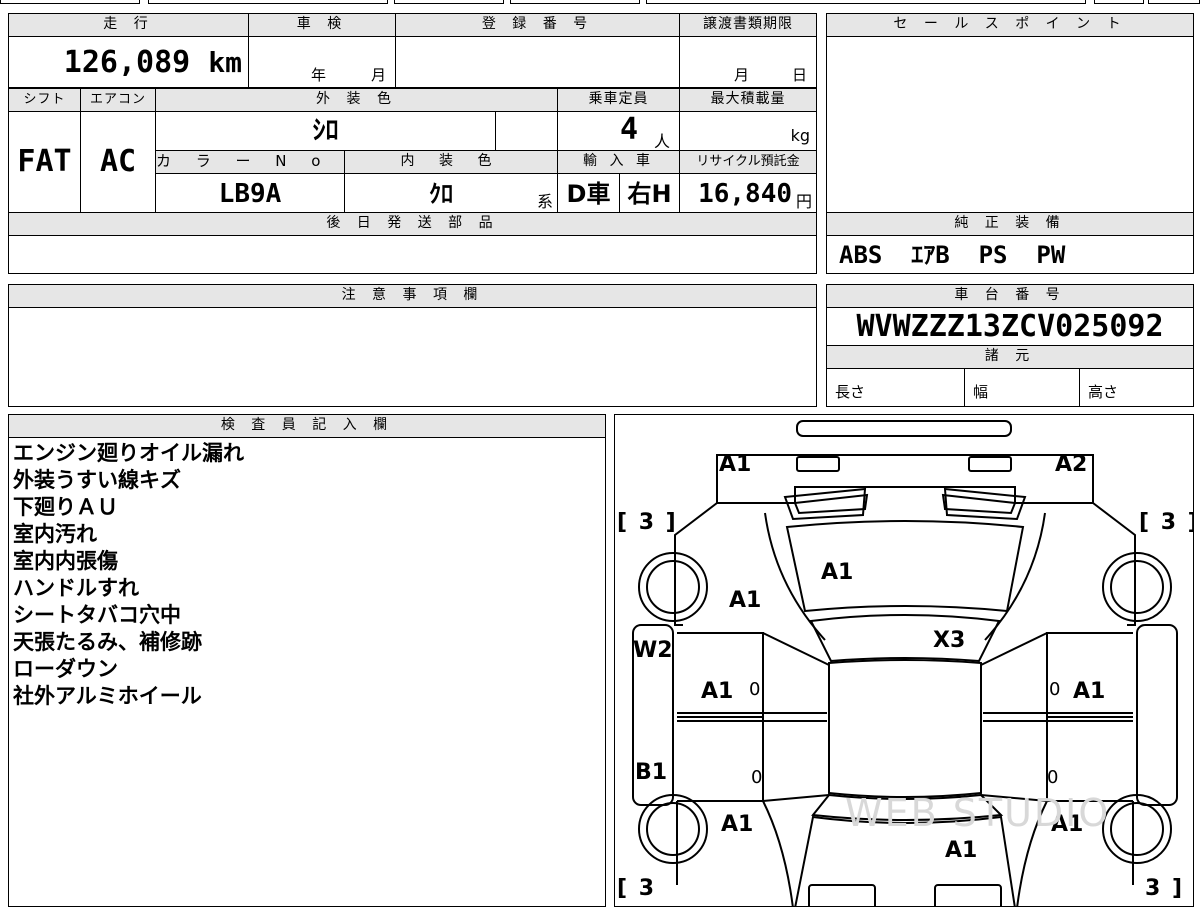  I want to click on shift-value: FAT, so click(44, 161).